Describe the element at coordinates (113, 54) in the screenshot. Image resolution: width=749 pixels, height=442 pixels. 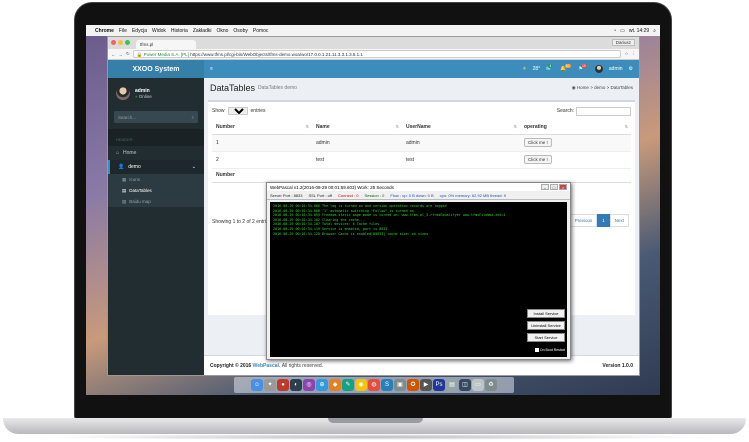
I see `back-icon: ←` at that location.